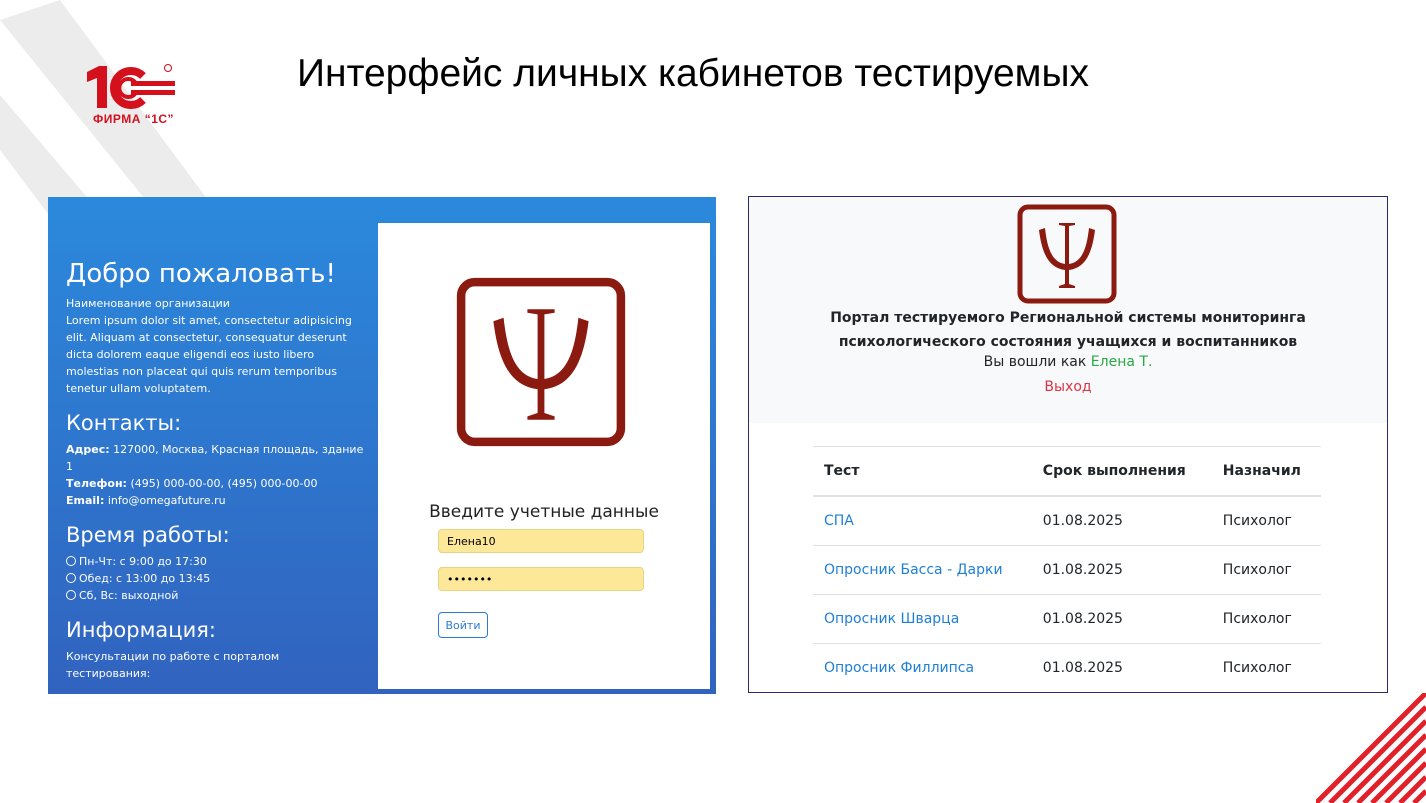  Describe the element at coordinates (544, 456) in the screenshot. I see `login-card: Введите учетные данные Войти` at that location.